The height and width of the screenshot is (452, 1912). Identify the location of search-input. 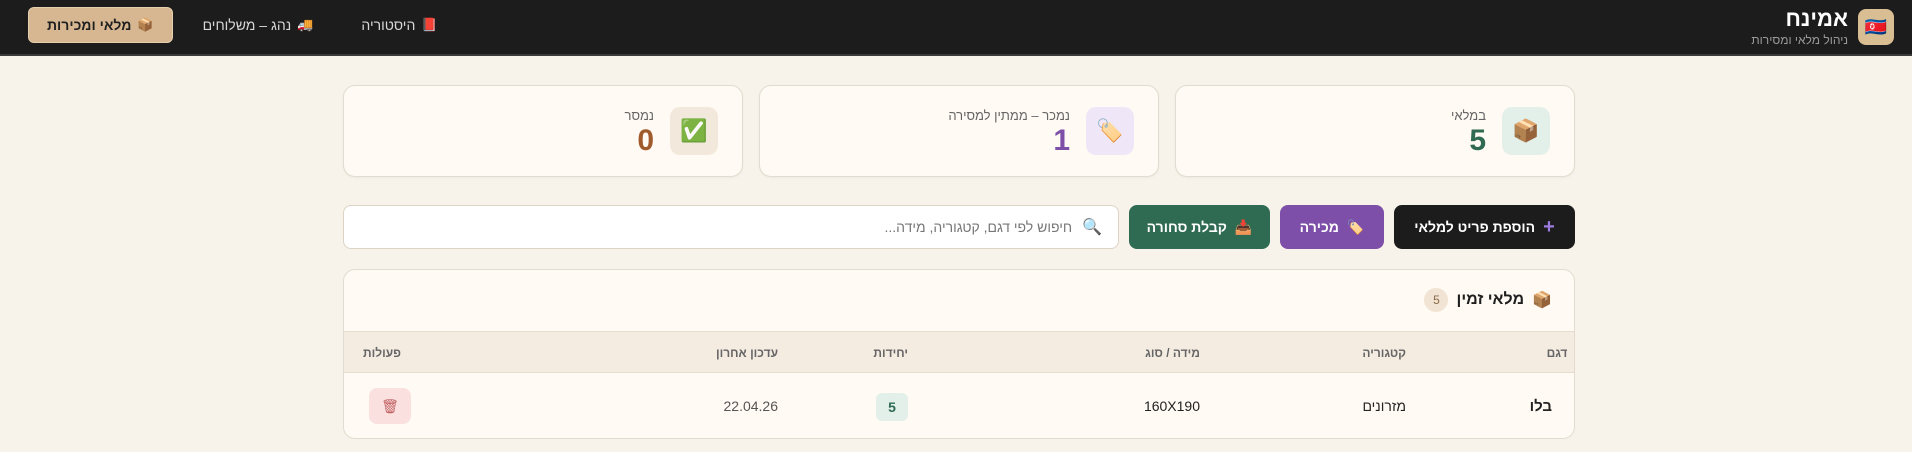
(722, 227).